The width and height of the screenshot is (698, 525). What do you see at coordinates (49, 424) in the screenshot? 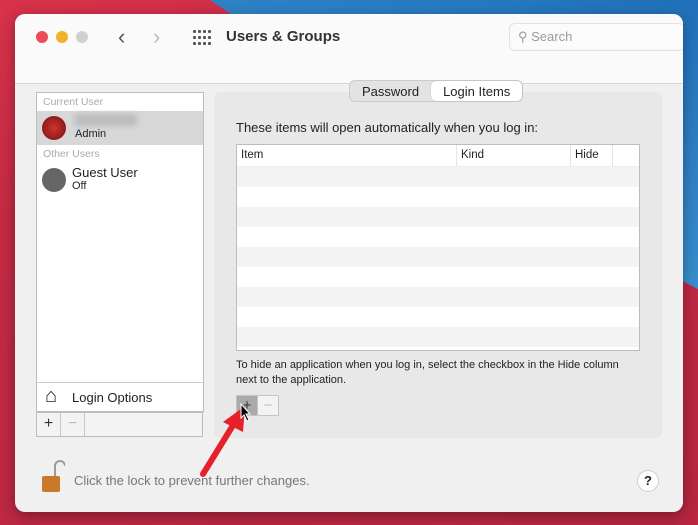
I see `add-user-button: +` at bounding box center [49, 424].